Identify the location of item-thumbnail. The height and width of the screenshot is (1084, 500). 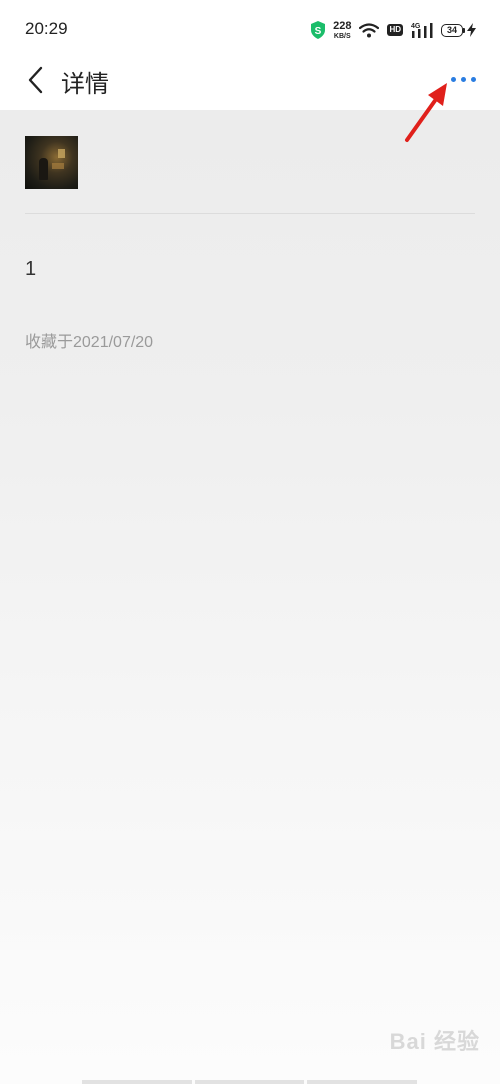
(51, 162).